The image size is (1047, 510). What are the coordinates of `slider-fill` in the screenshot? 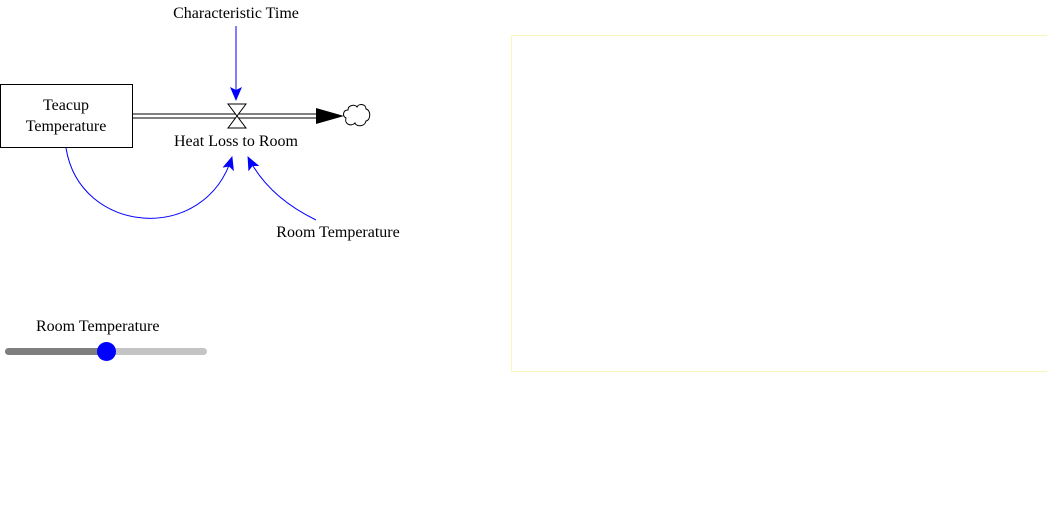 It's located at (55, 351).